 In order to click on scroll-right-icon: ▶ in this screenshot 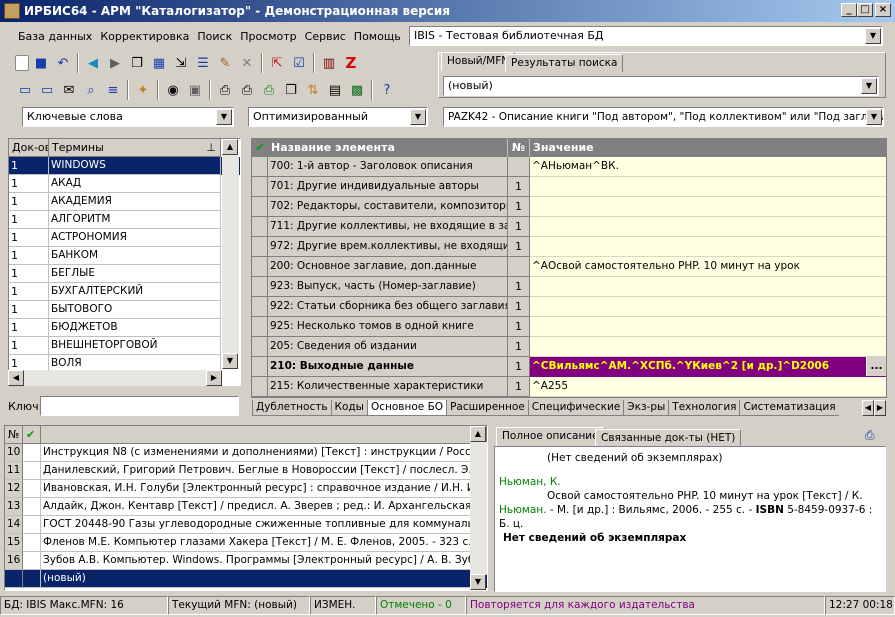, I will do `click(214, 378)`.